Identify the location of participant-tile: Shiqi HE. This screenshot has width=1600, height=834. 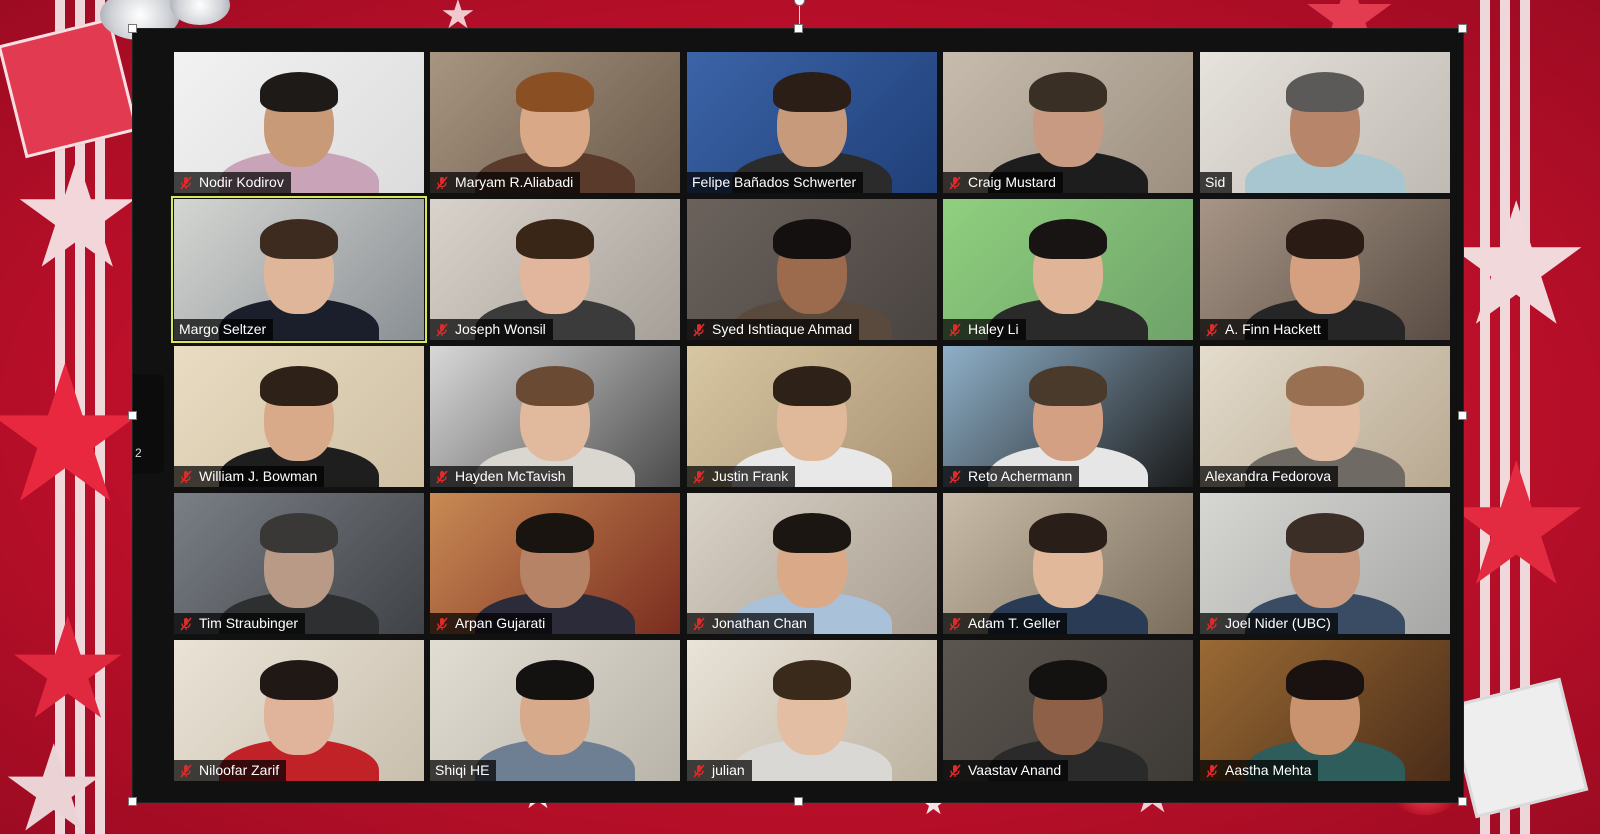
(555, 710).